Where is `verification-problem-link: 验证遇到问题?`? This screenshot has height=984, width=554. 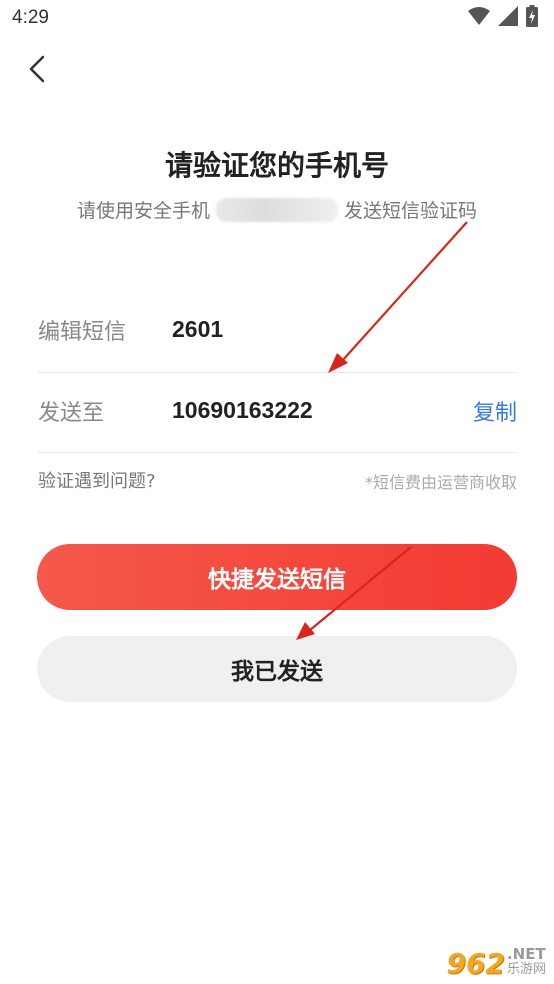 verification-problem-link: 验证遇到问题? is located at coordinates (97, 480).